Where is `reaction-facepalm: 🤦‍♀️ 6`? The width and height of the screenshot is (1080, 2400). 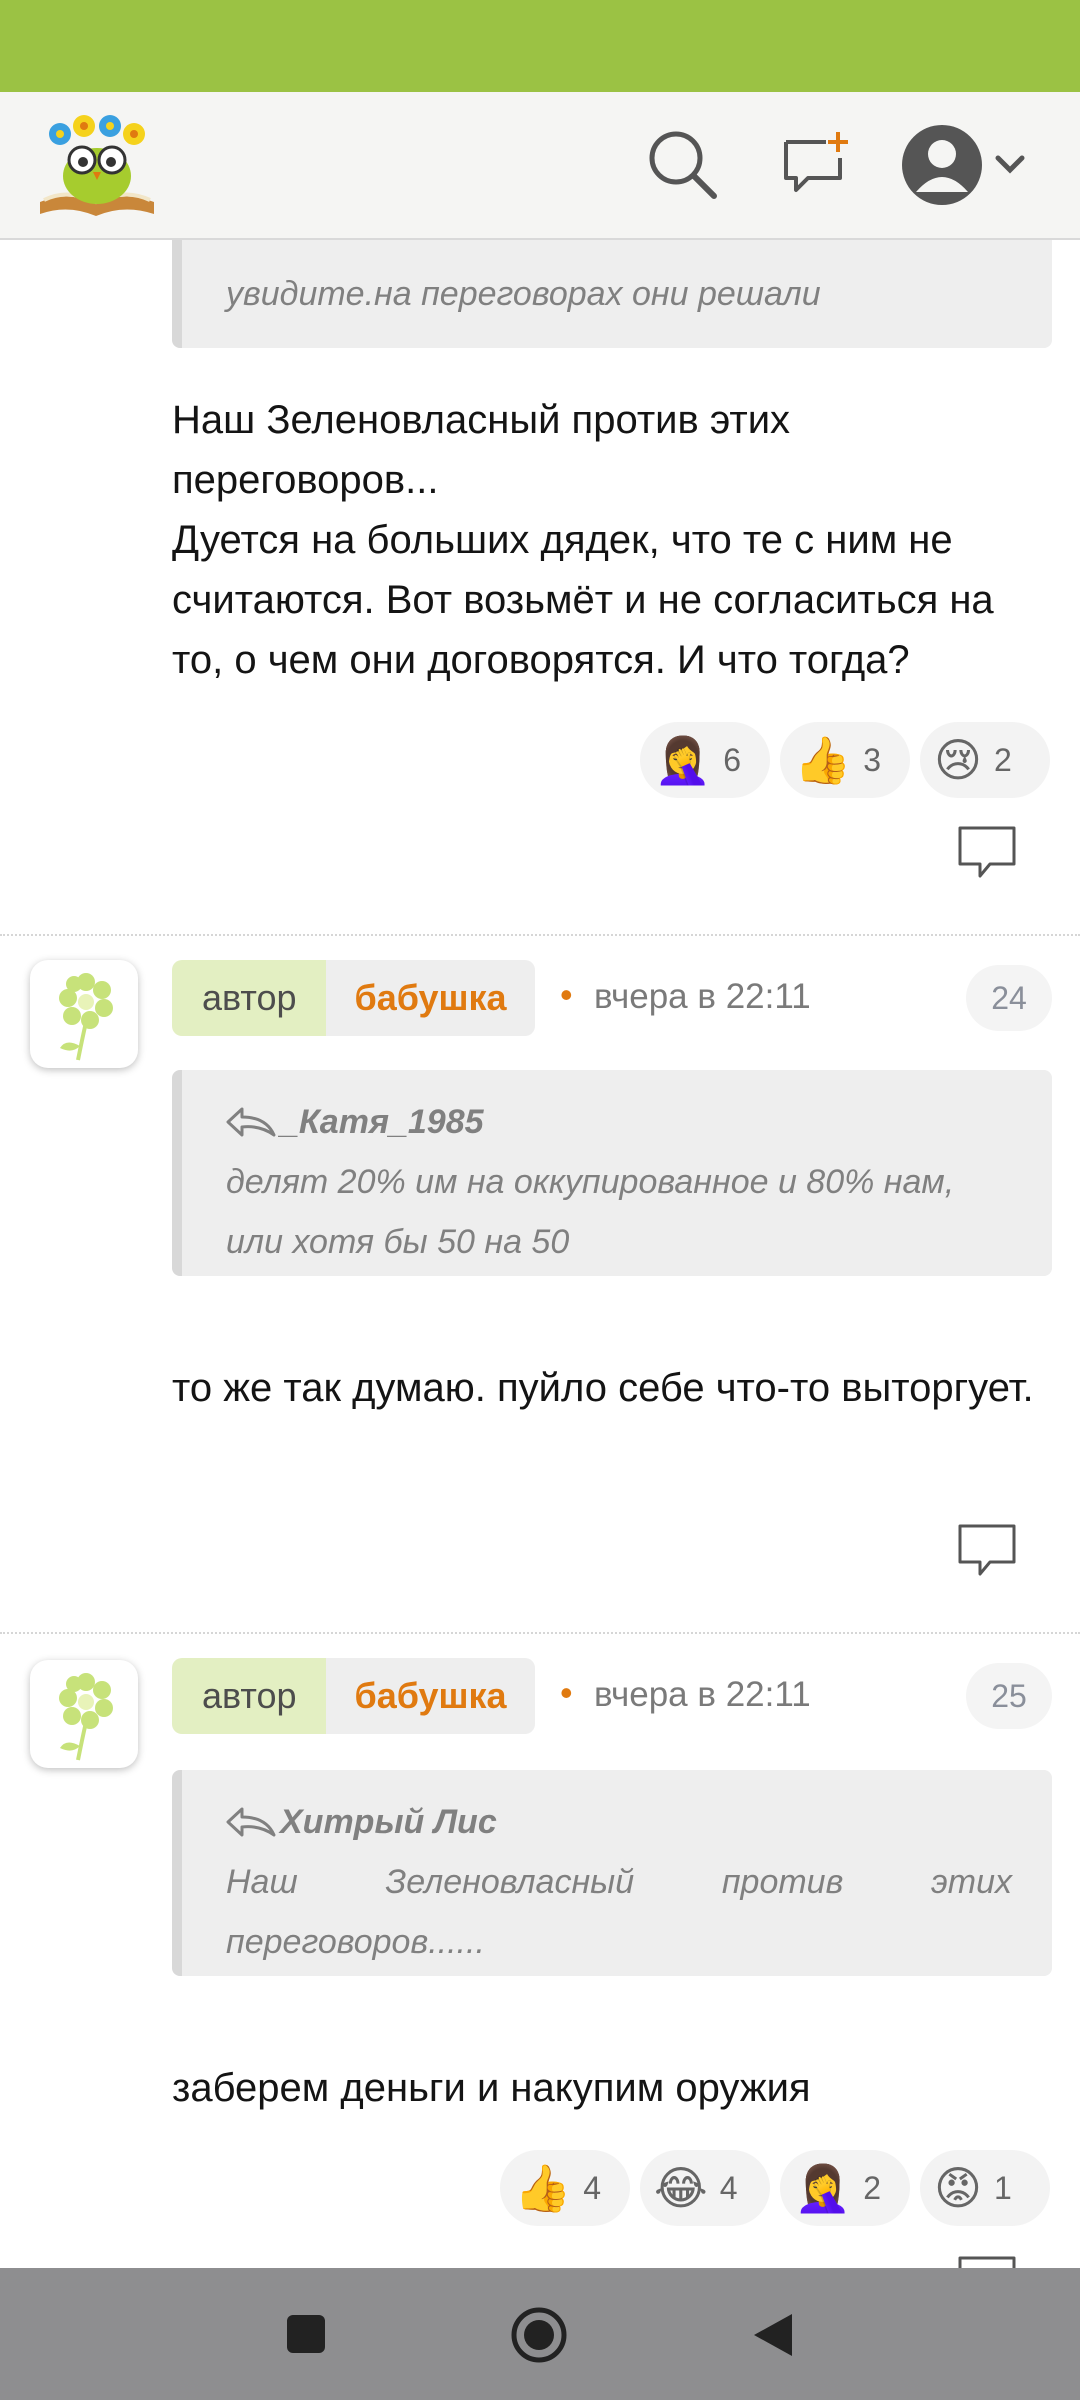
reaction-facepalm: 🤦‍♀️ 6 is located at coordinates (705, 760).